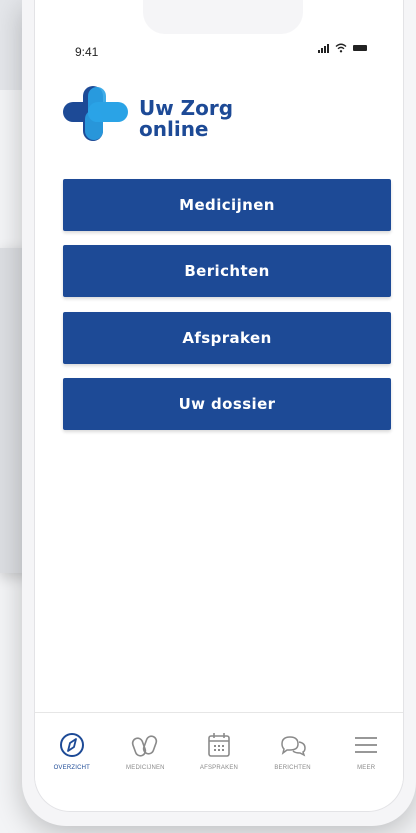 The height and width of the screenshot is (833, 416). What do you see at coordinates (292, 768) in the screenshot?
I see `tab-berichten-label: BERICHTEN` at bounding box center [292, 768].